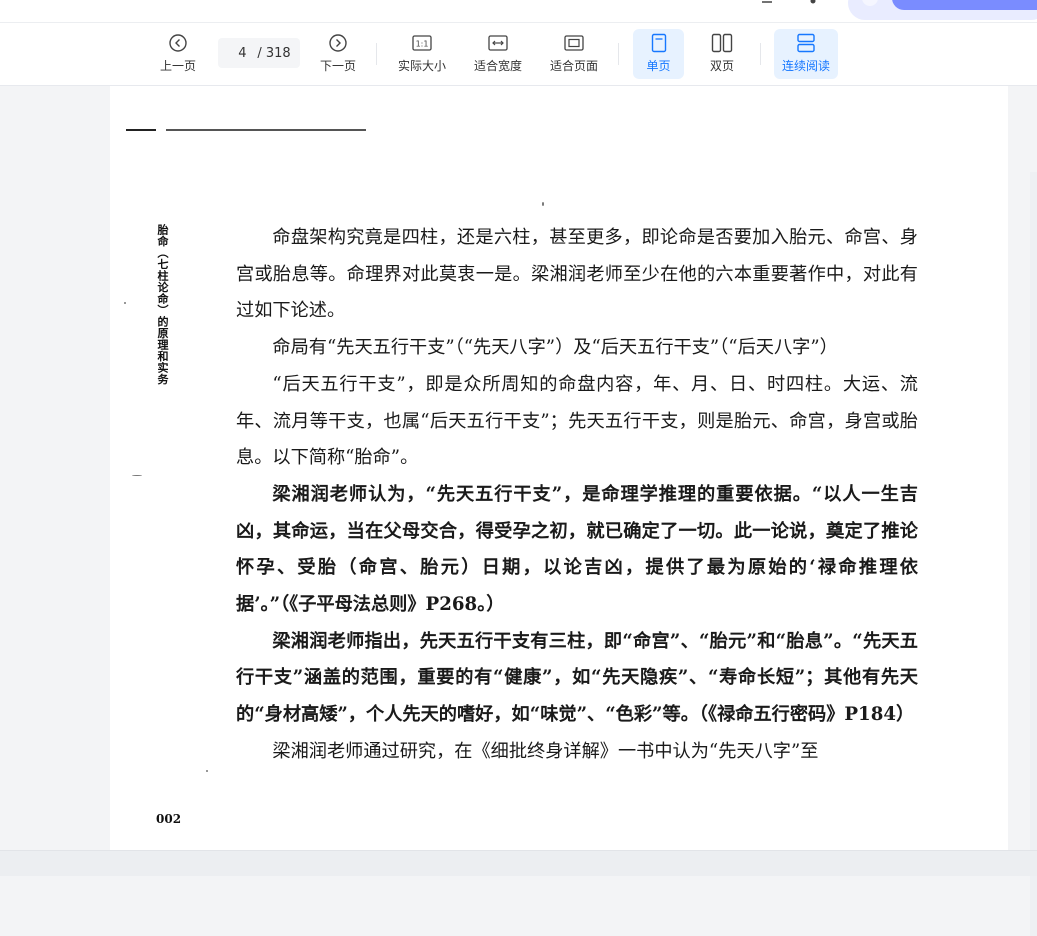 The width and height of the screenshot is (1037, 936). I want to click on fit-page-button: 适合页面, so click(574, 54).